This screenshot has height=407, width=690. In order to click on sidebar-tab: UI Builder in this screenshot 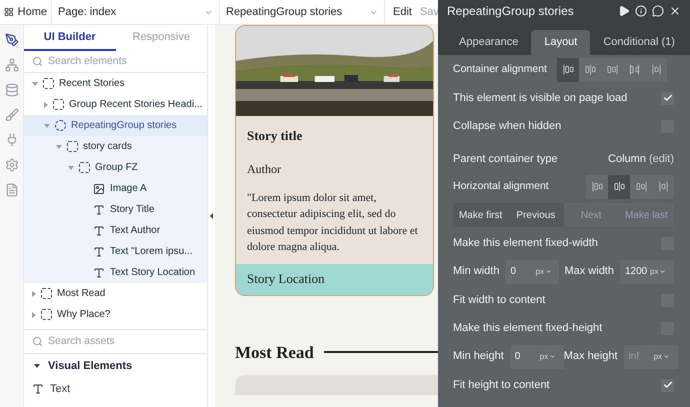, I will do `click(70, 38)`.